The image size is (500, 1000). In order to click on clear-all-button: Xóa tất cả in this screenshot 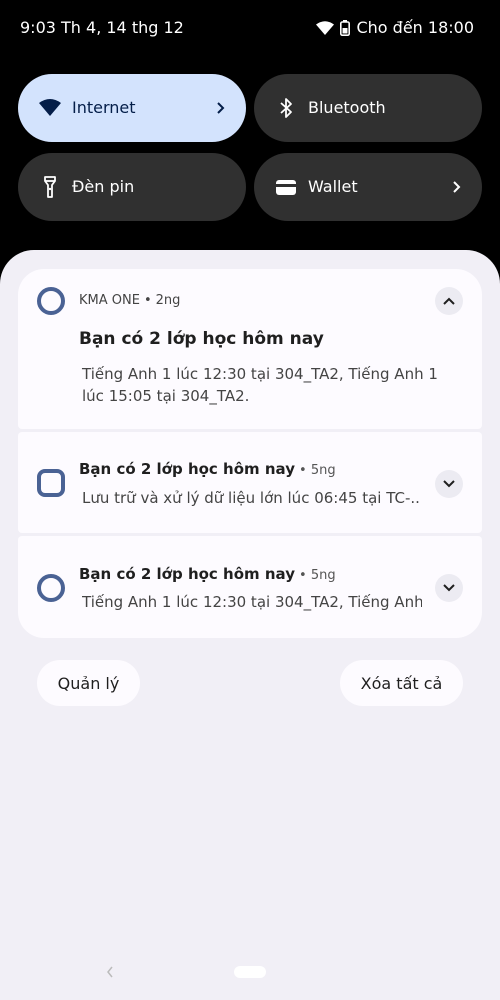, I will do `click(401, 683)`.